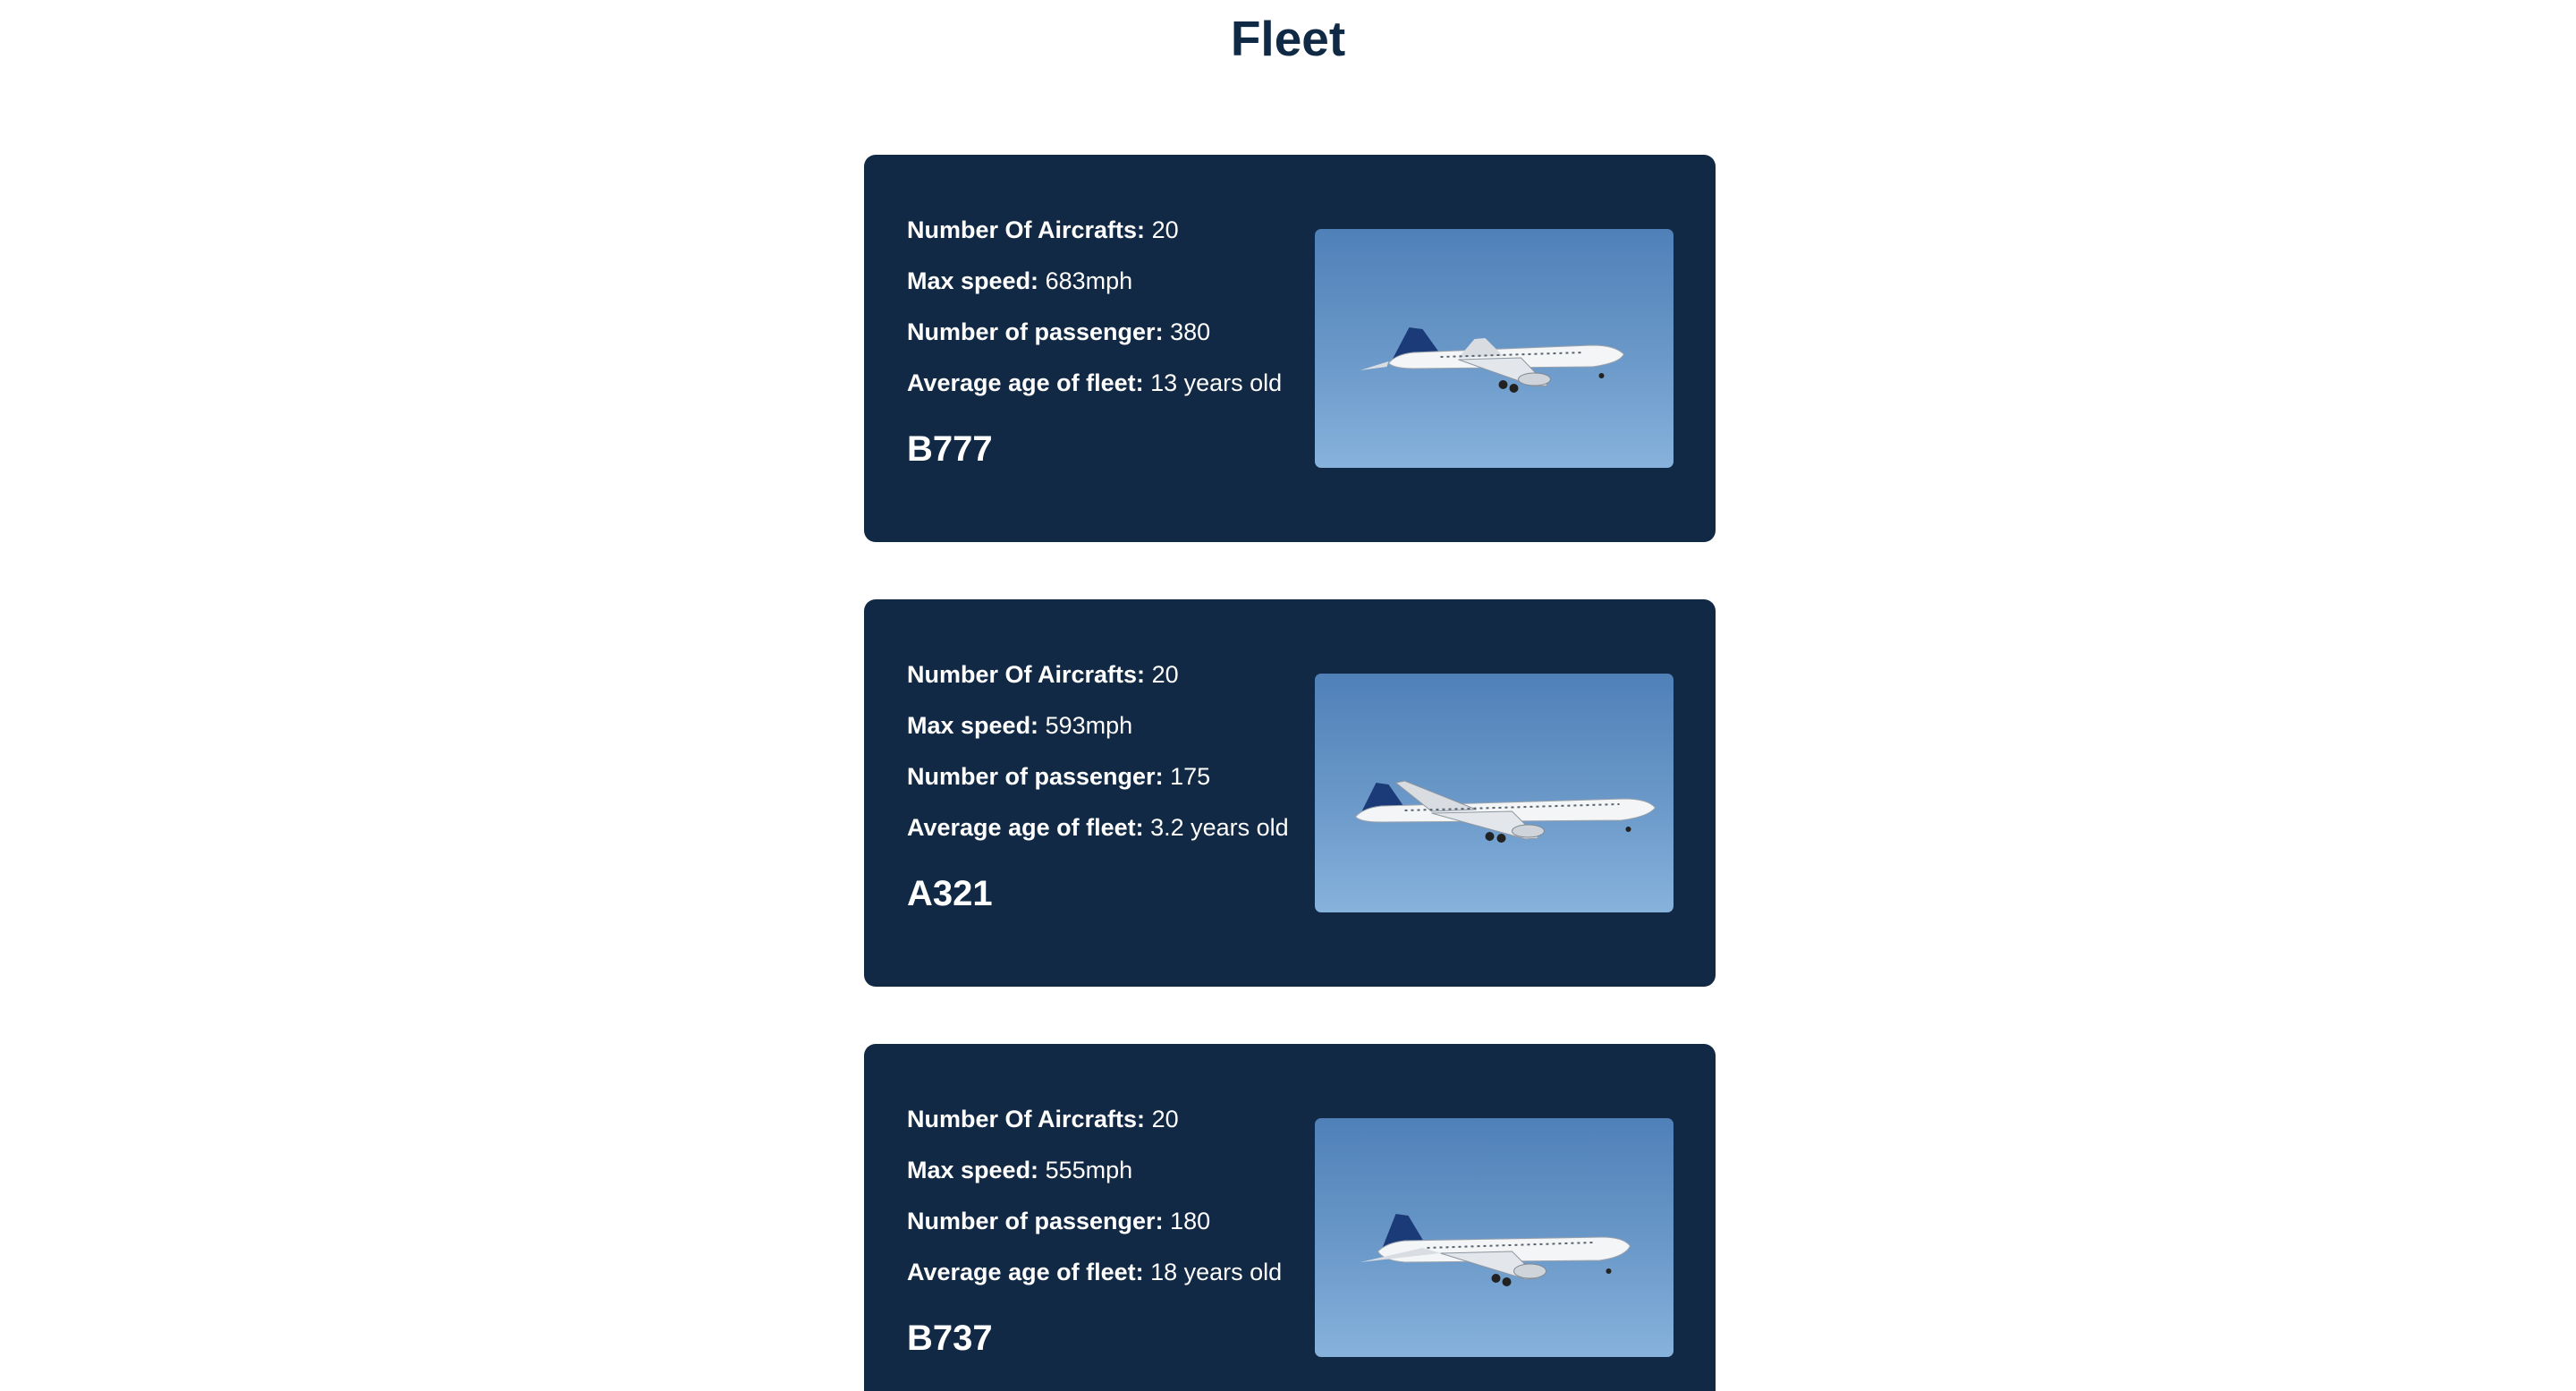 This screenshot has width=2576, height=1391. Describe the element at coordinates (1089, 280) in the screenshot. I see `stat-value: 683mph` at that location.